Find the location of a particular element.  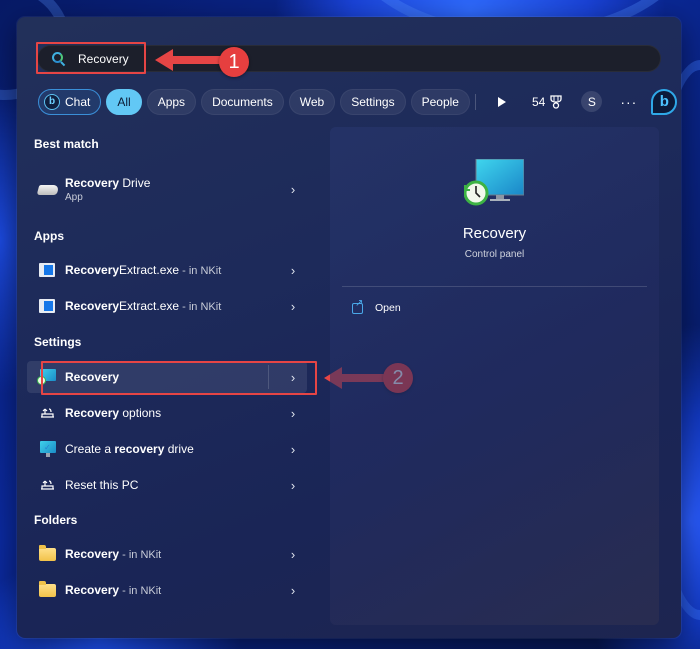

recovery-drive-monitor-icon: ✓ is located at coordinates (47, 449).